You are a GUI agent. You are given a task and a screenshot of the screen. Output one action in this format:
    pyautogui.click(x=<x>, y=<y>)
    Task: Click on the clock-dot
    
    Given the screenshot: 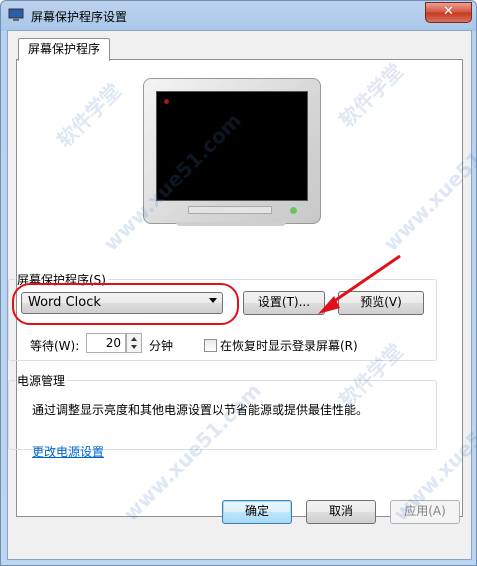 What is the action you would take?
    pyautogui.click(x=166, y=101)
    